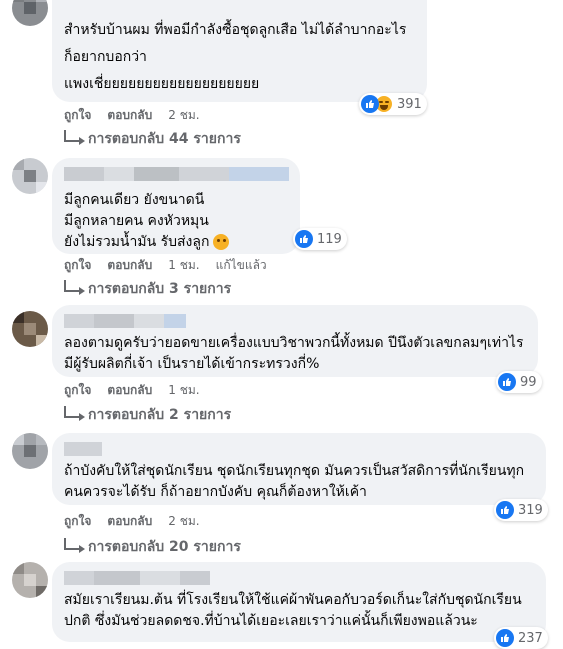 The width and height of the screenshot is (563, 649). I want to click on reaction-summary: 391, so click(393, 104).